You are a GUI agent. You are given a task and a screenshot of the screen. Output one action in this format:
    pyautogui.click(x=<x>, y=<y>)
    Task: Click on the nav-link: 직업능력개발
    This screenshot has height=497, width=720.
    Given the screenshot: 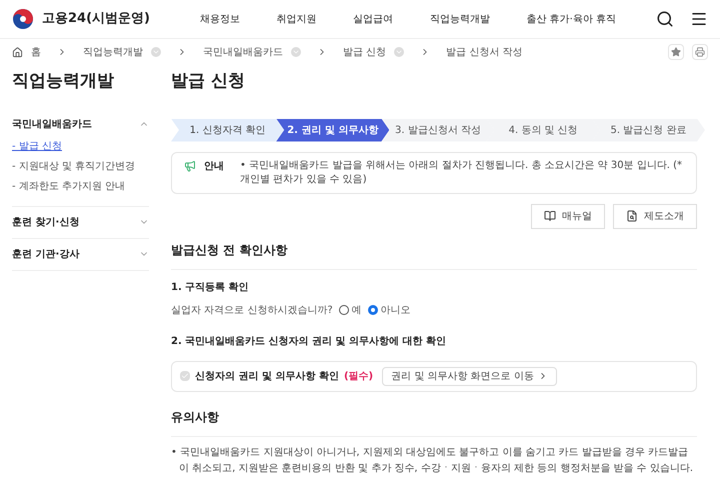 What is the action you would take?
    pyautogui.click(x=460, y=19)
    